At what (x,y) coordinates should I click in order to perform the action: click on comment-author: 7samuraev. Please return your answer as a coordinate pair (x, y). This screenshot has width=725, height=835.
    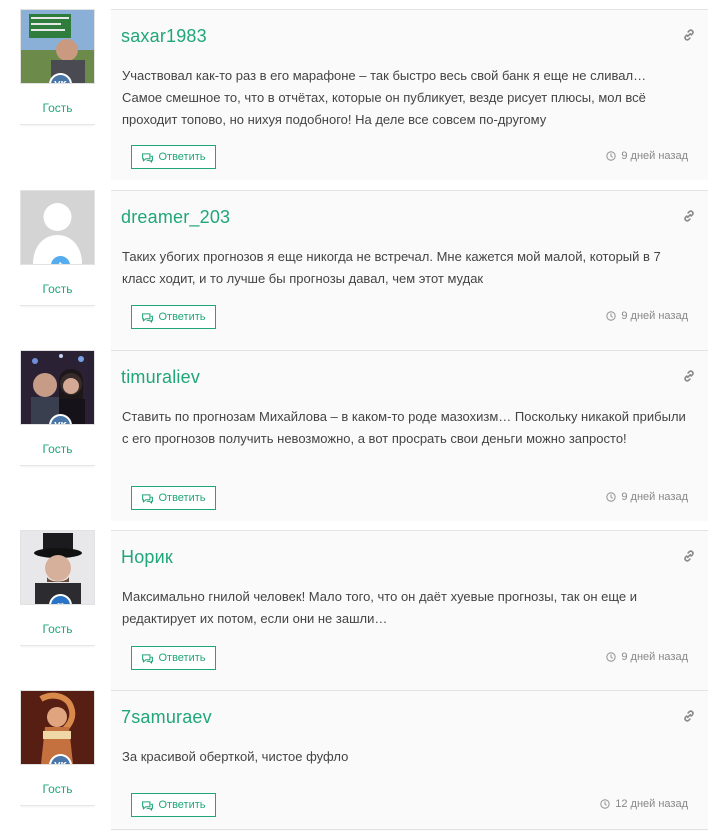
    Looking at the image, I should click on (166, 717).